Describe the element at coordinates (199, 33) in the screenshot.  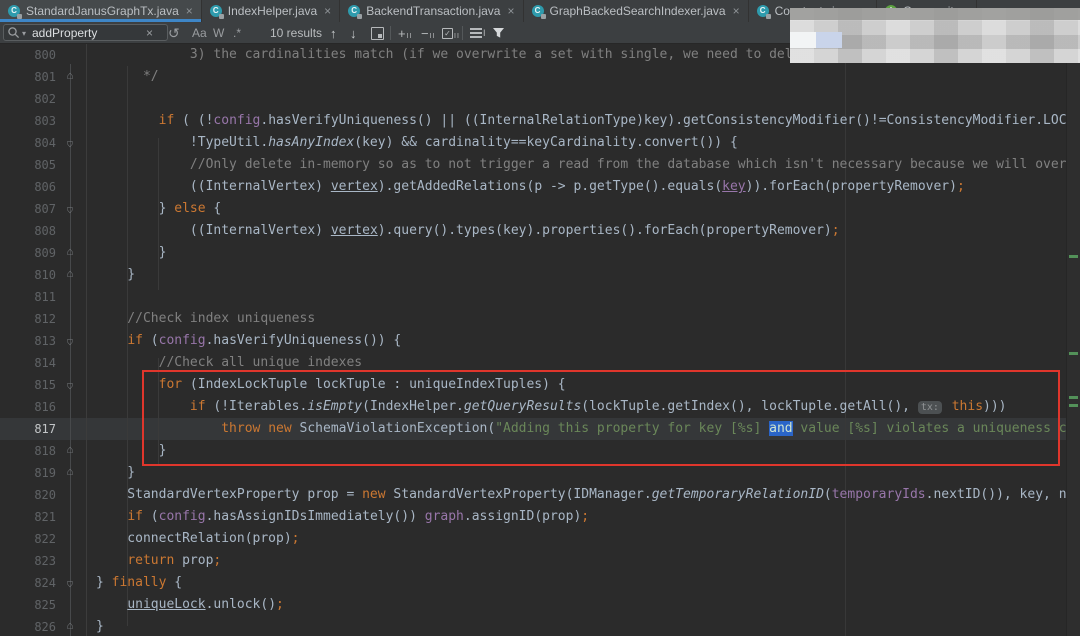
I see `match-case-toggle: Aa` at that location.